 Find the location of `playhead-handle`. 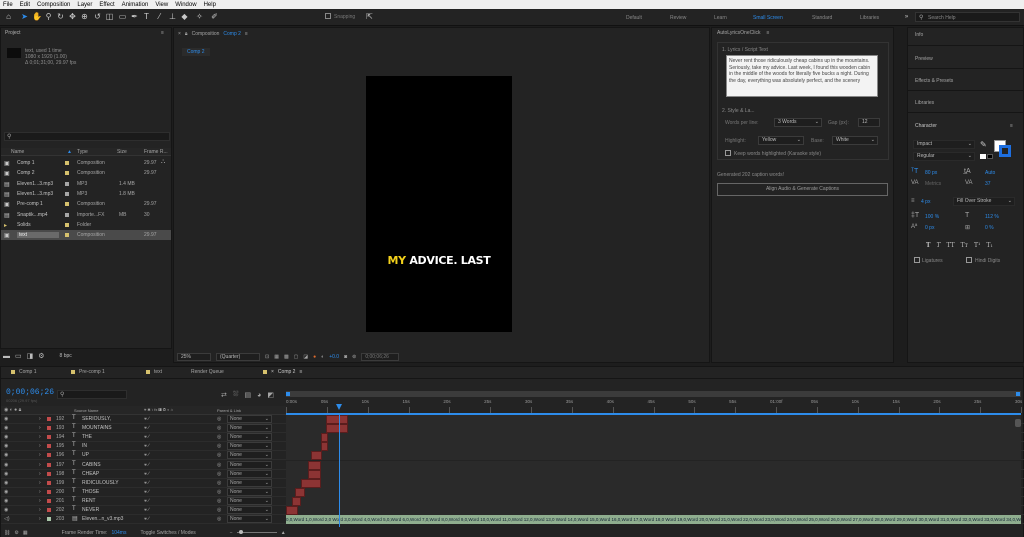

playhead-handle is located at coordinates (339, 407).